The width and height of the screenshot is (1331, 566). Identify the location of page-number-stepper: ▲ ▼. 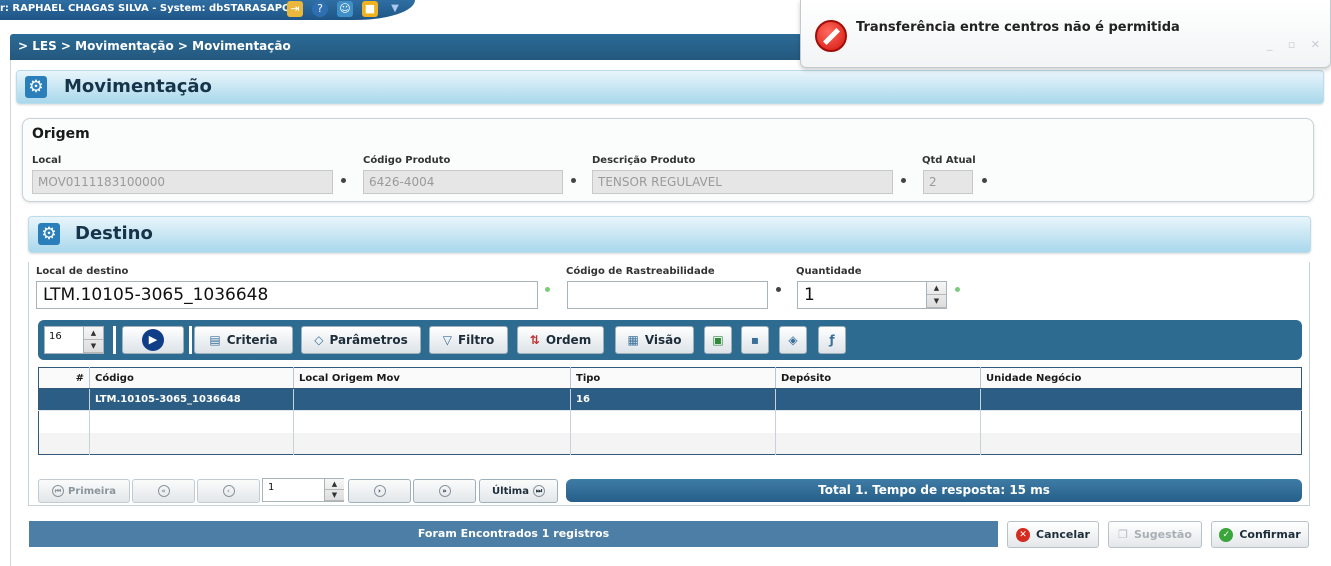
(334, 490).